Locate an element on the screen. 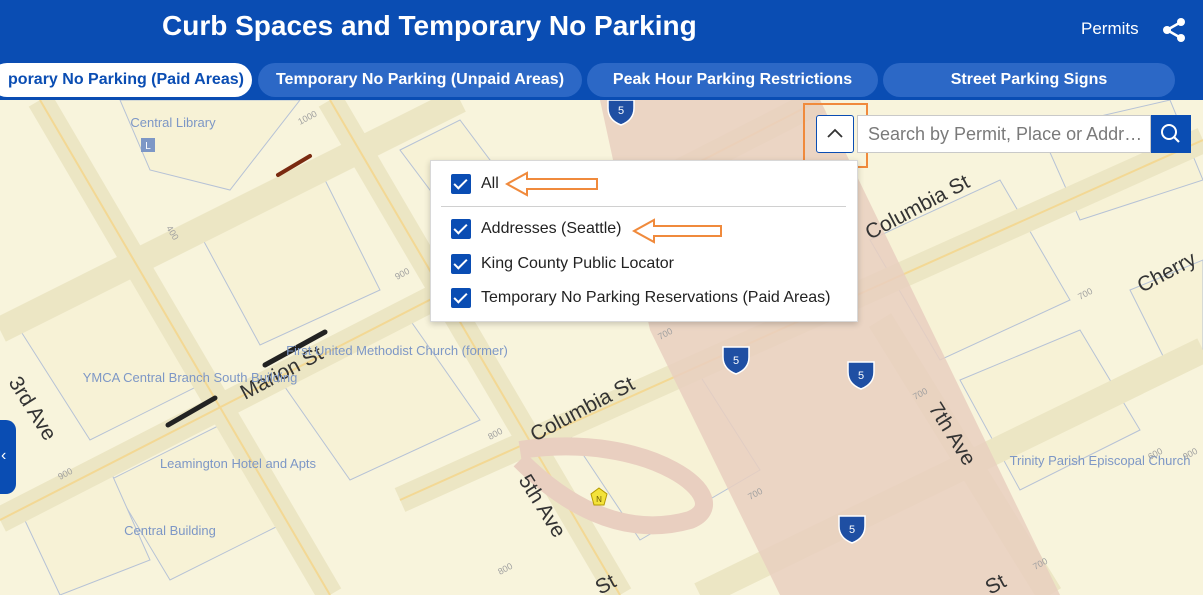  search-button is located at coordinates (1171, 134).